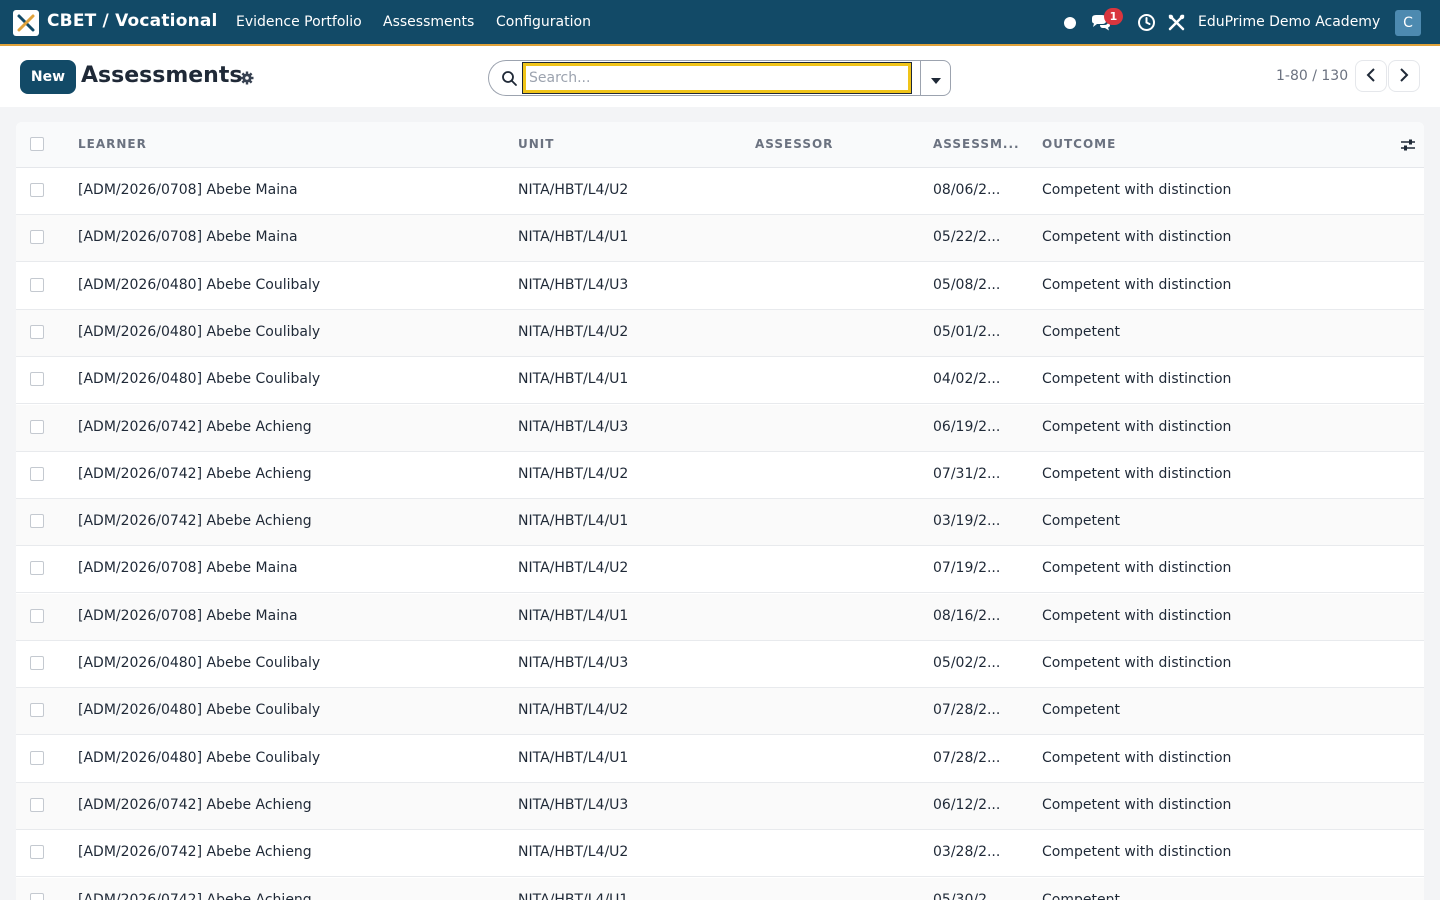  Describe the element at coordinates (48, 77) in the screenshot. I see `new-button: New` at that location.